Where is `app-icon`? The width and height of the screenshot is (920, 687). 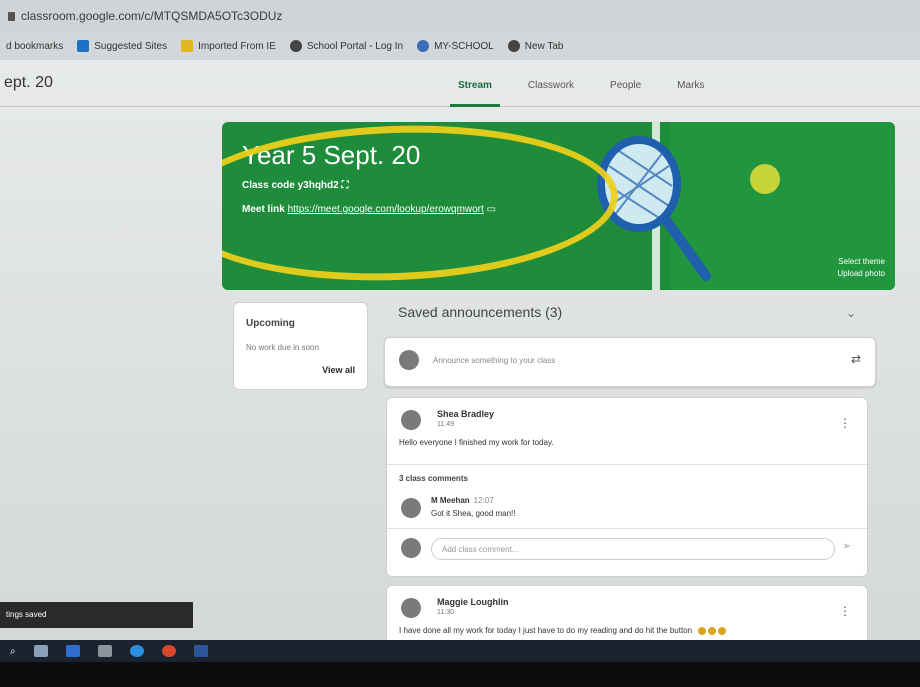
app-icon is located at coordinates (104, 651).